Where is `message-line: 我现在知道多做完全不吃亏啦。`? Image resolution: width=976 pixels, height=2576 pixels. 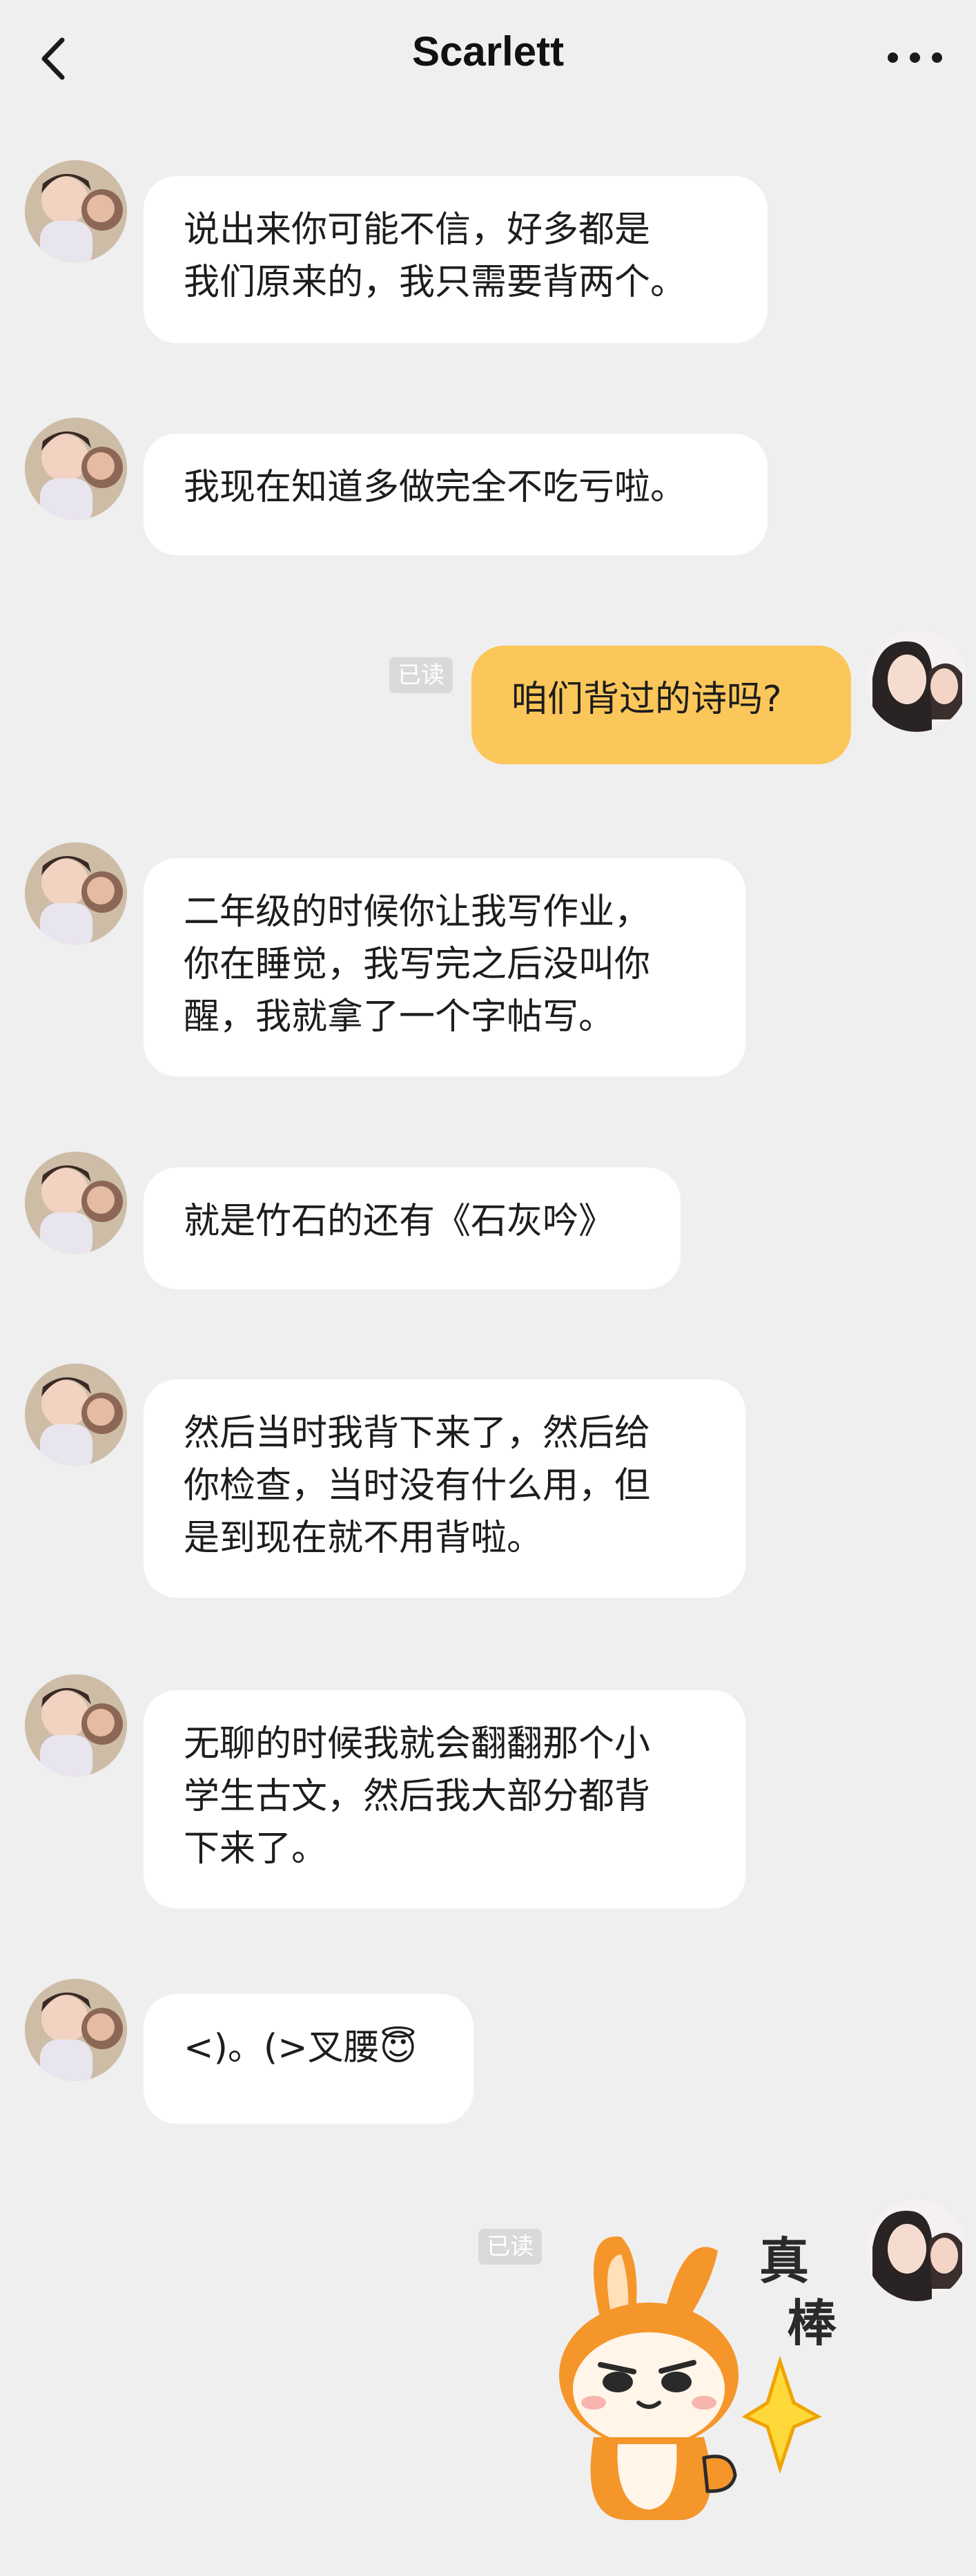
message-line: 我现在知道多做完全不吃亏啦。 is located at coordinates (435, 487).